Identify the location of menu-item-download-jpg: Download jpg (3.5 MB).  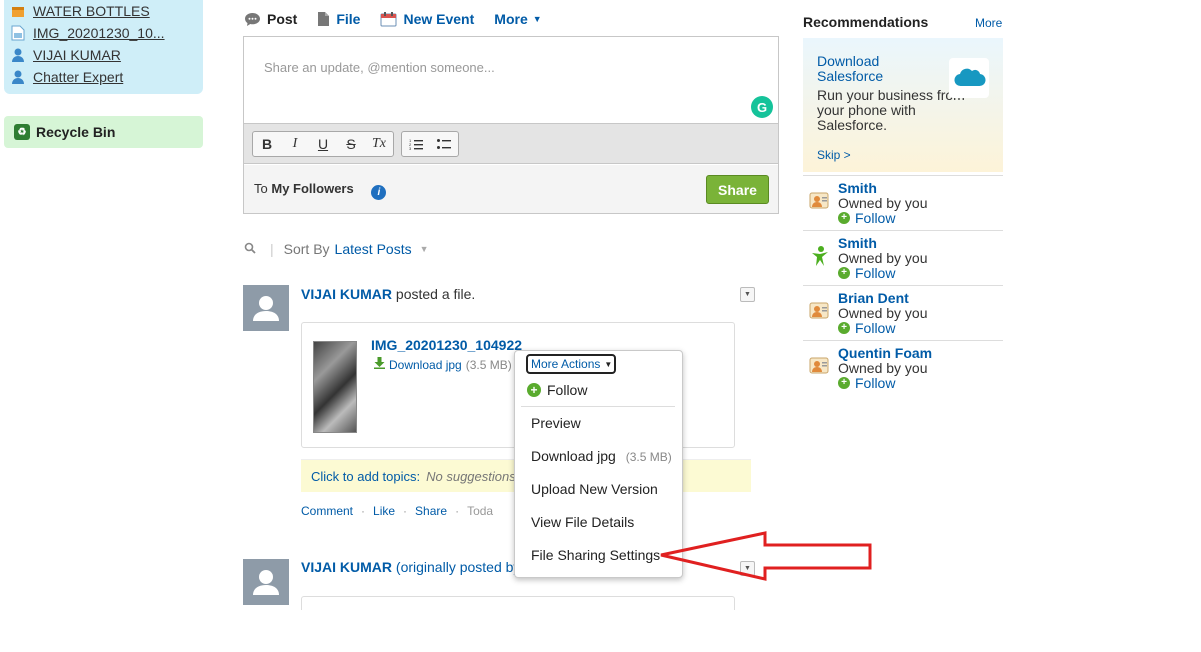
(601, 456).